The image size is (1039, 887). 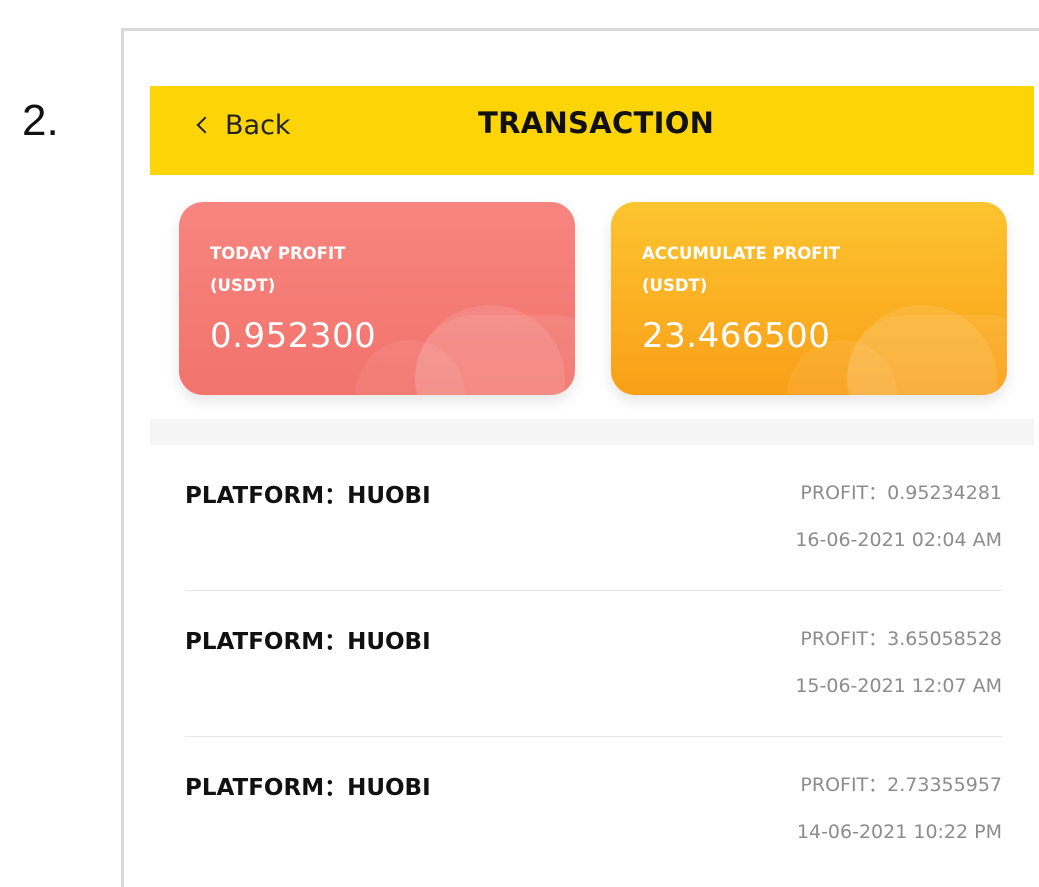 What do you see at coordinates (901, 785) in the screenshot?
I see `transaction-profit: PROFIT：2.73355957` at bounding box center [901, 785].